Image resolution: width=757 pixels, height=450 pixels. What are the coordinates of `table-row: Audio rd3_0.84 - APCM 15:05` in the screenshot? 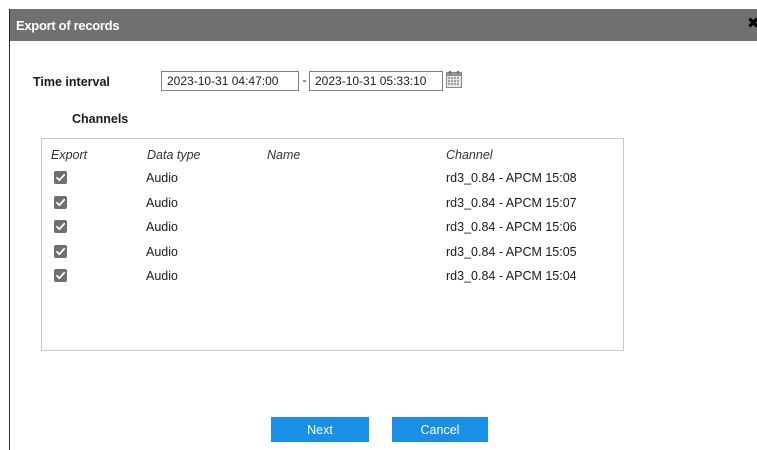 It's located at (332, 252).